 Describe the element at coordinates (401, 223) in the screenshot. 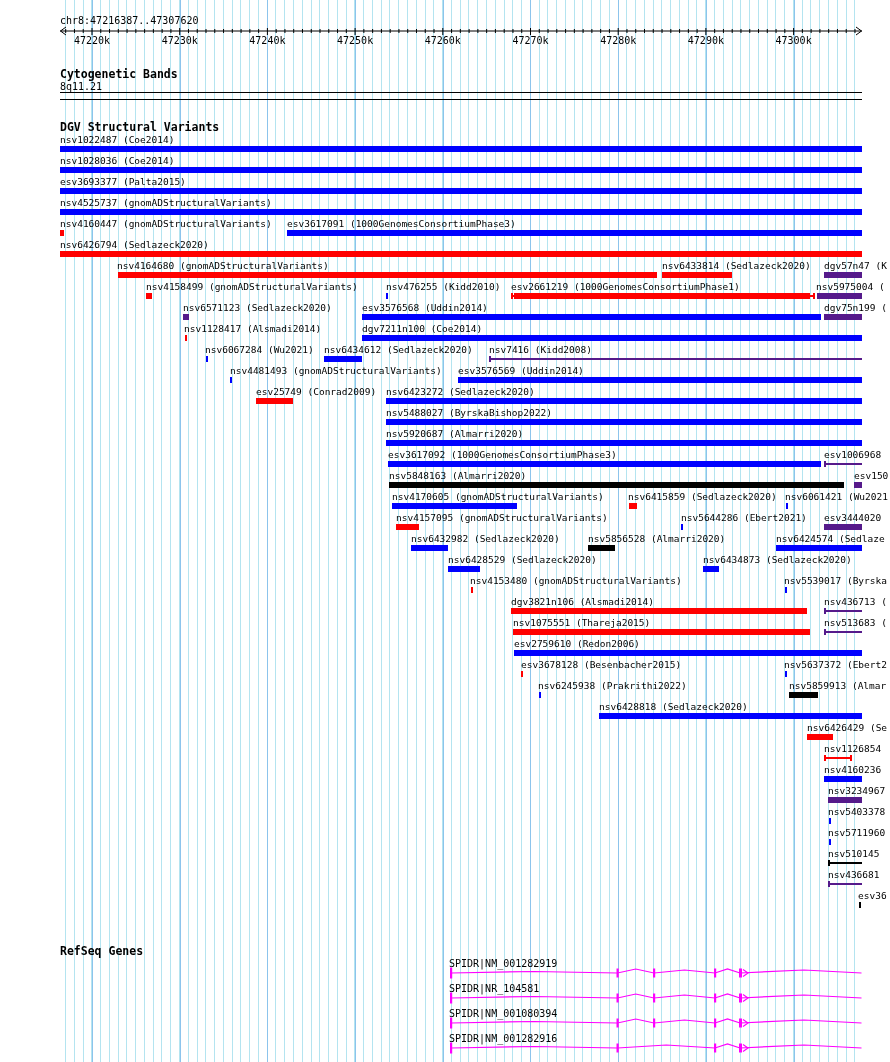

I see `variant-label: esv3617091 (1000GenomesConsortiumPhase3)` at that location.